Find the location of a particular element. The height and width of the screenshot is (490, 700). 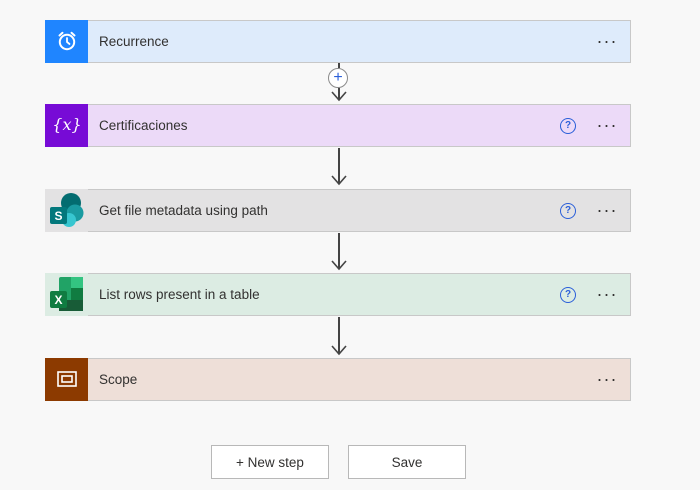

scope-icon is located at coordinates (66, 379).